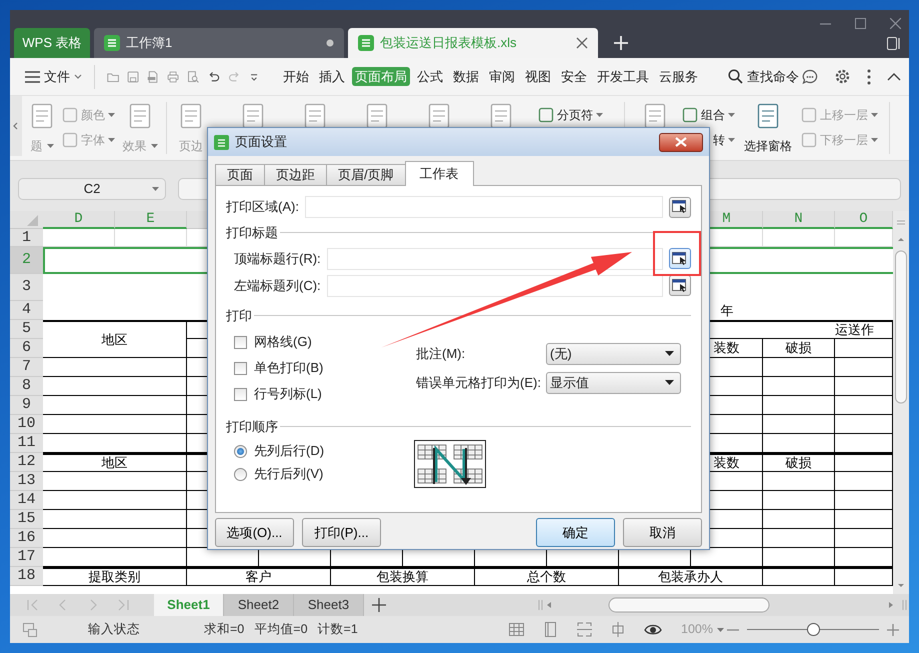 The height and width of the screenshot is (653, 919). What do you see at coordinates (691, 576) in the screenshot?
I see `table-cell: 包装承办人` at bounding box center [691, 576].